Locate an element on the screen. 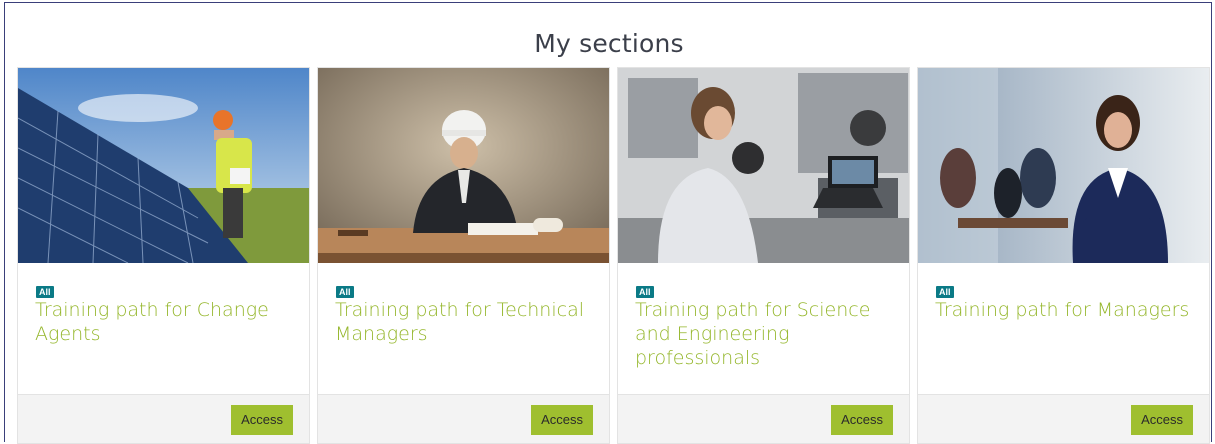  businesswoman-office-photo is located at coordinates (1063, 165).